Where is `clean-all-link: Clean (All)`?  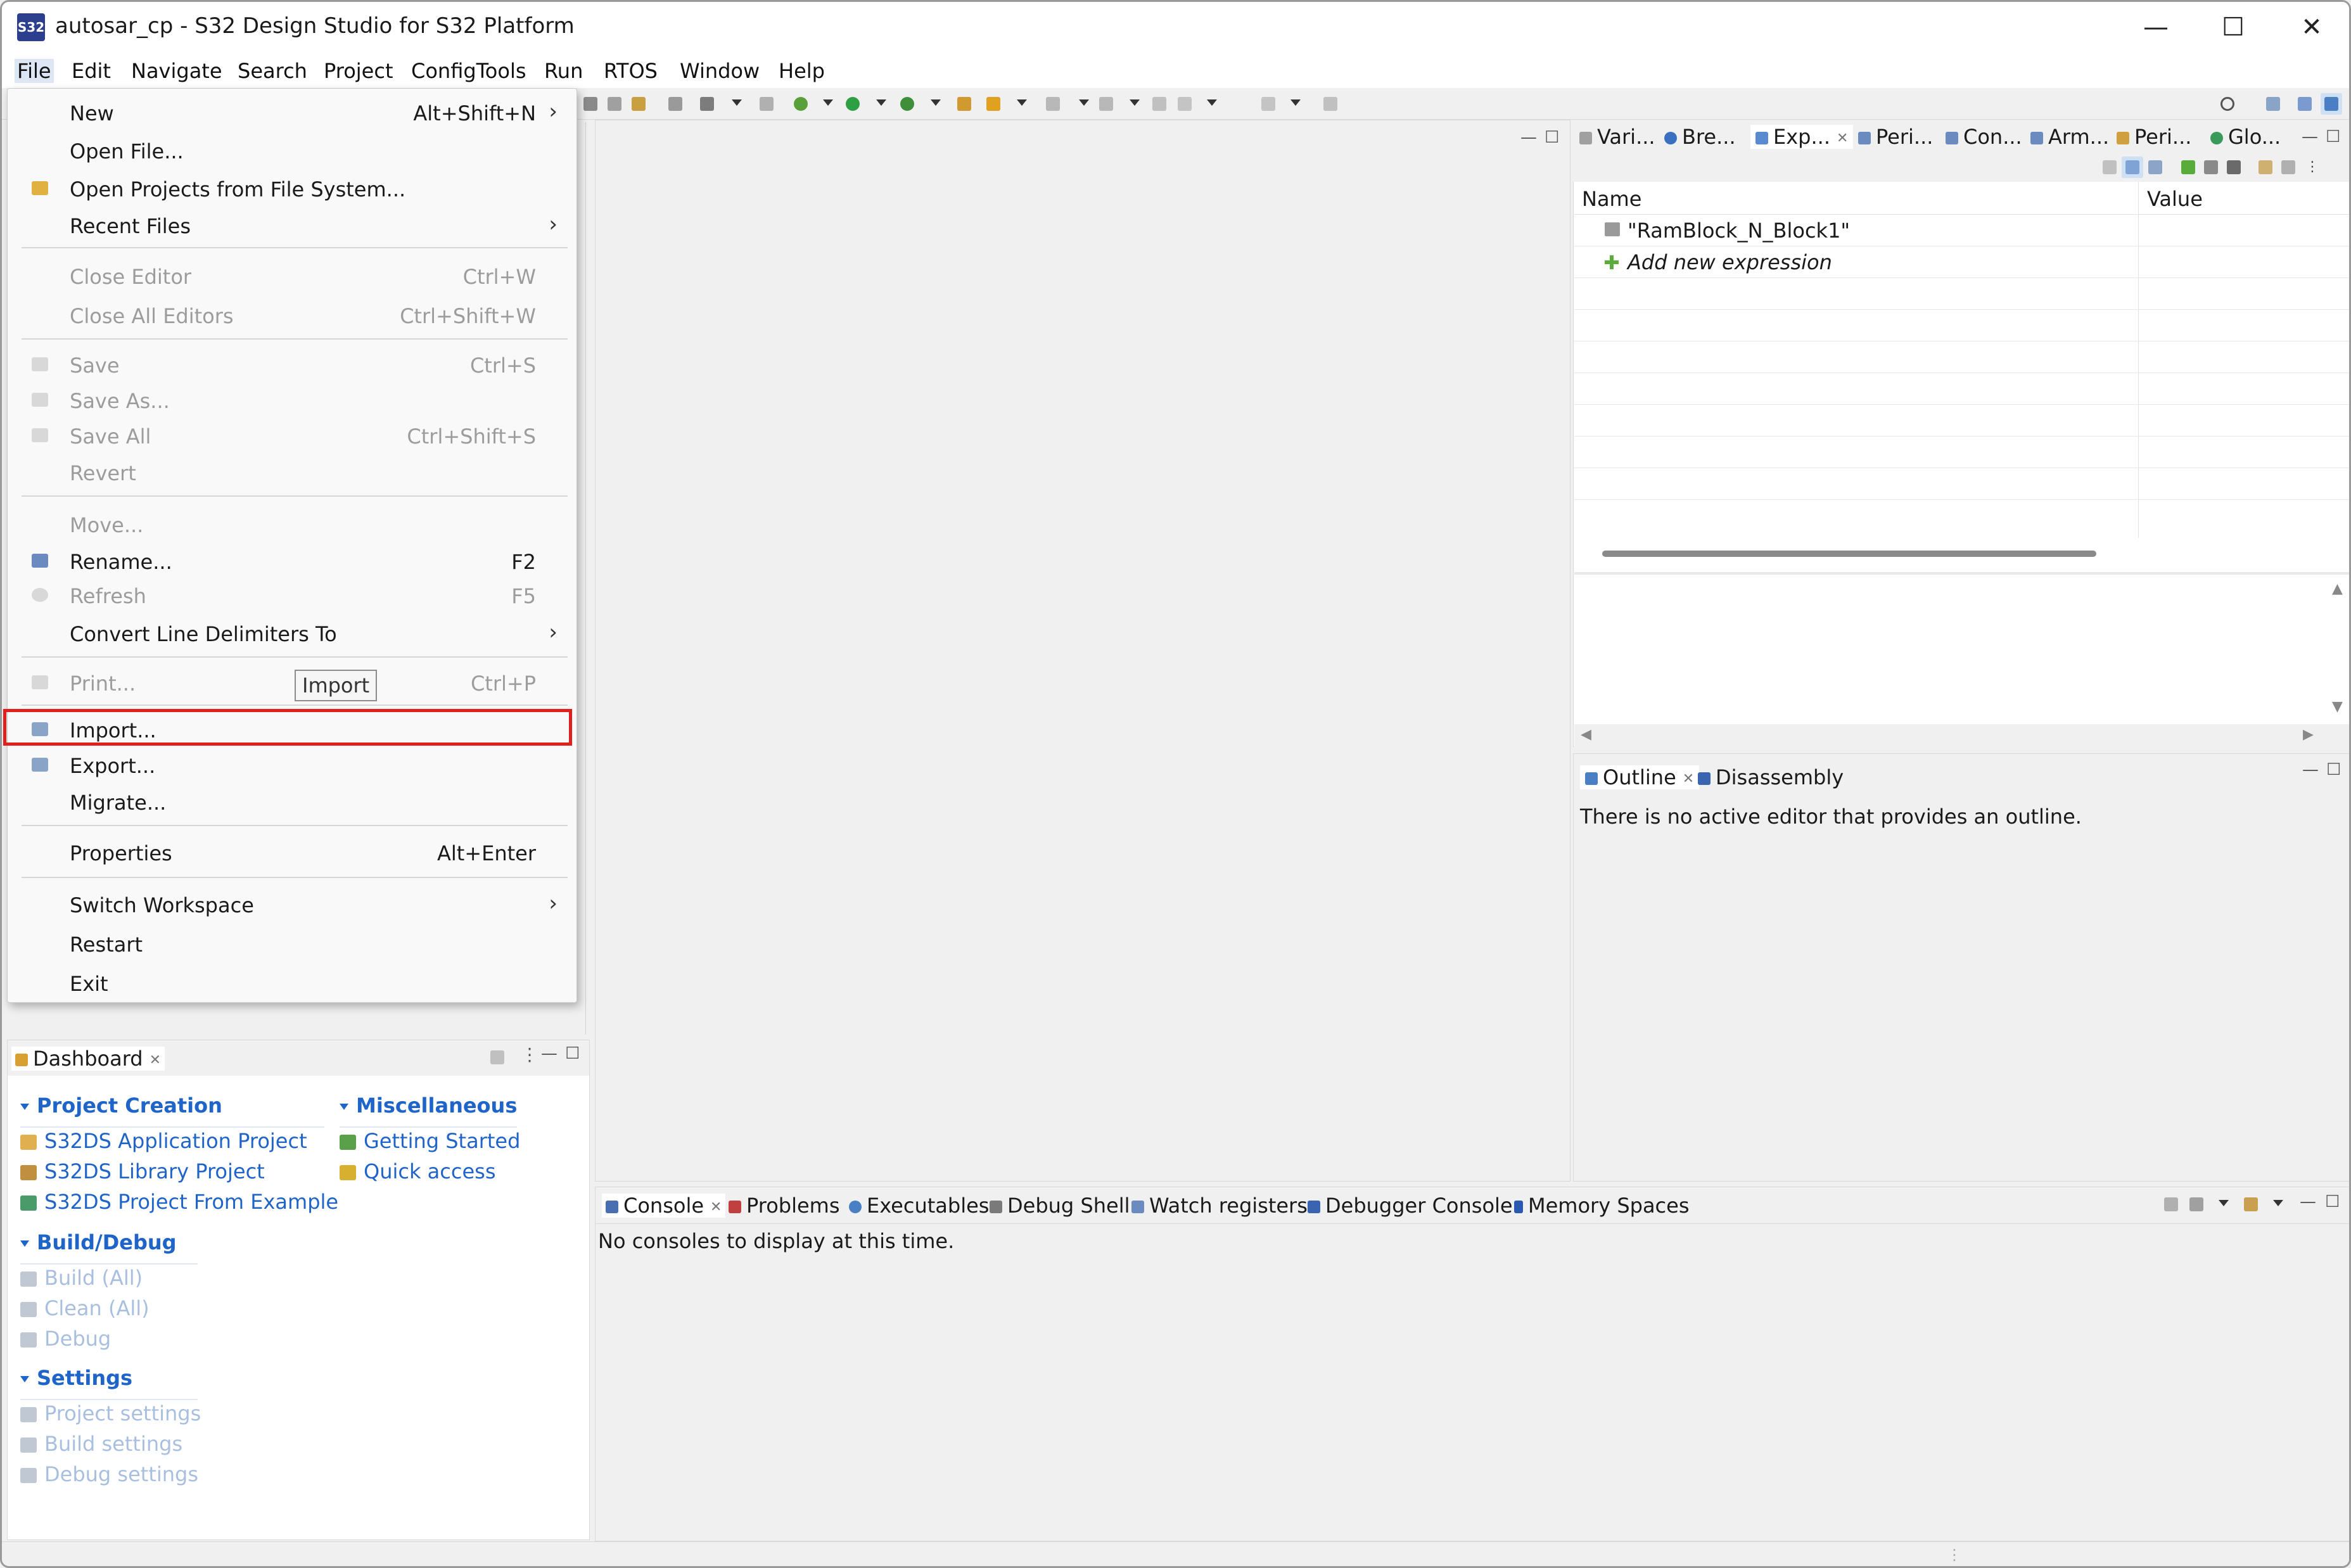
clean-all-link: Clean (All) is located at coordinates (85, 1308).